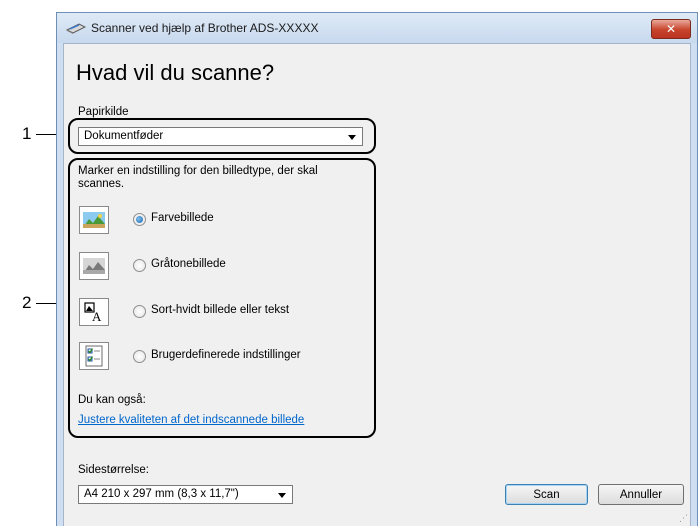 This screenshot has height=526, width=700. Describe the element at coordinates (103, 112) in the screenshot. I see `paper-source-label: Papirkilde` at that location.